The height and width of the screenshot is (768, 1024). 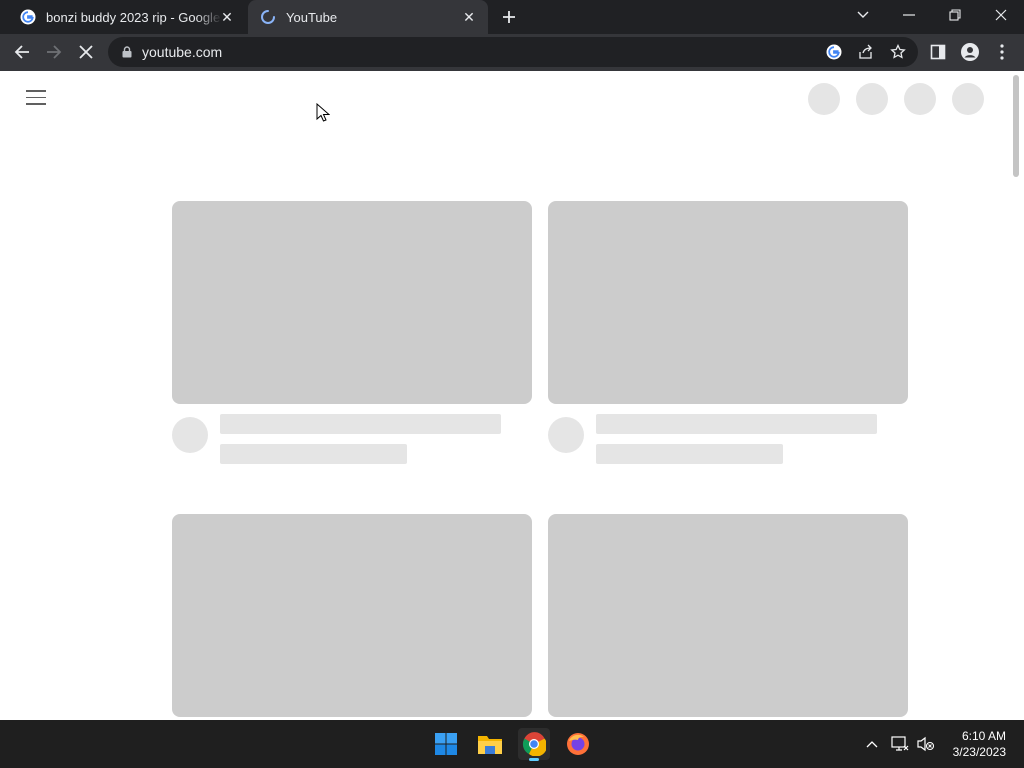 I want to click on forward-button, so click(x=54, y=52).